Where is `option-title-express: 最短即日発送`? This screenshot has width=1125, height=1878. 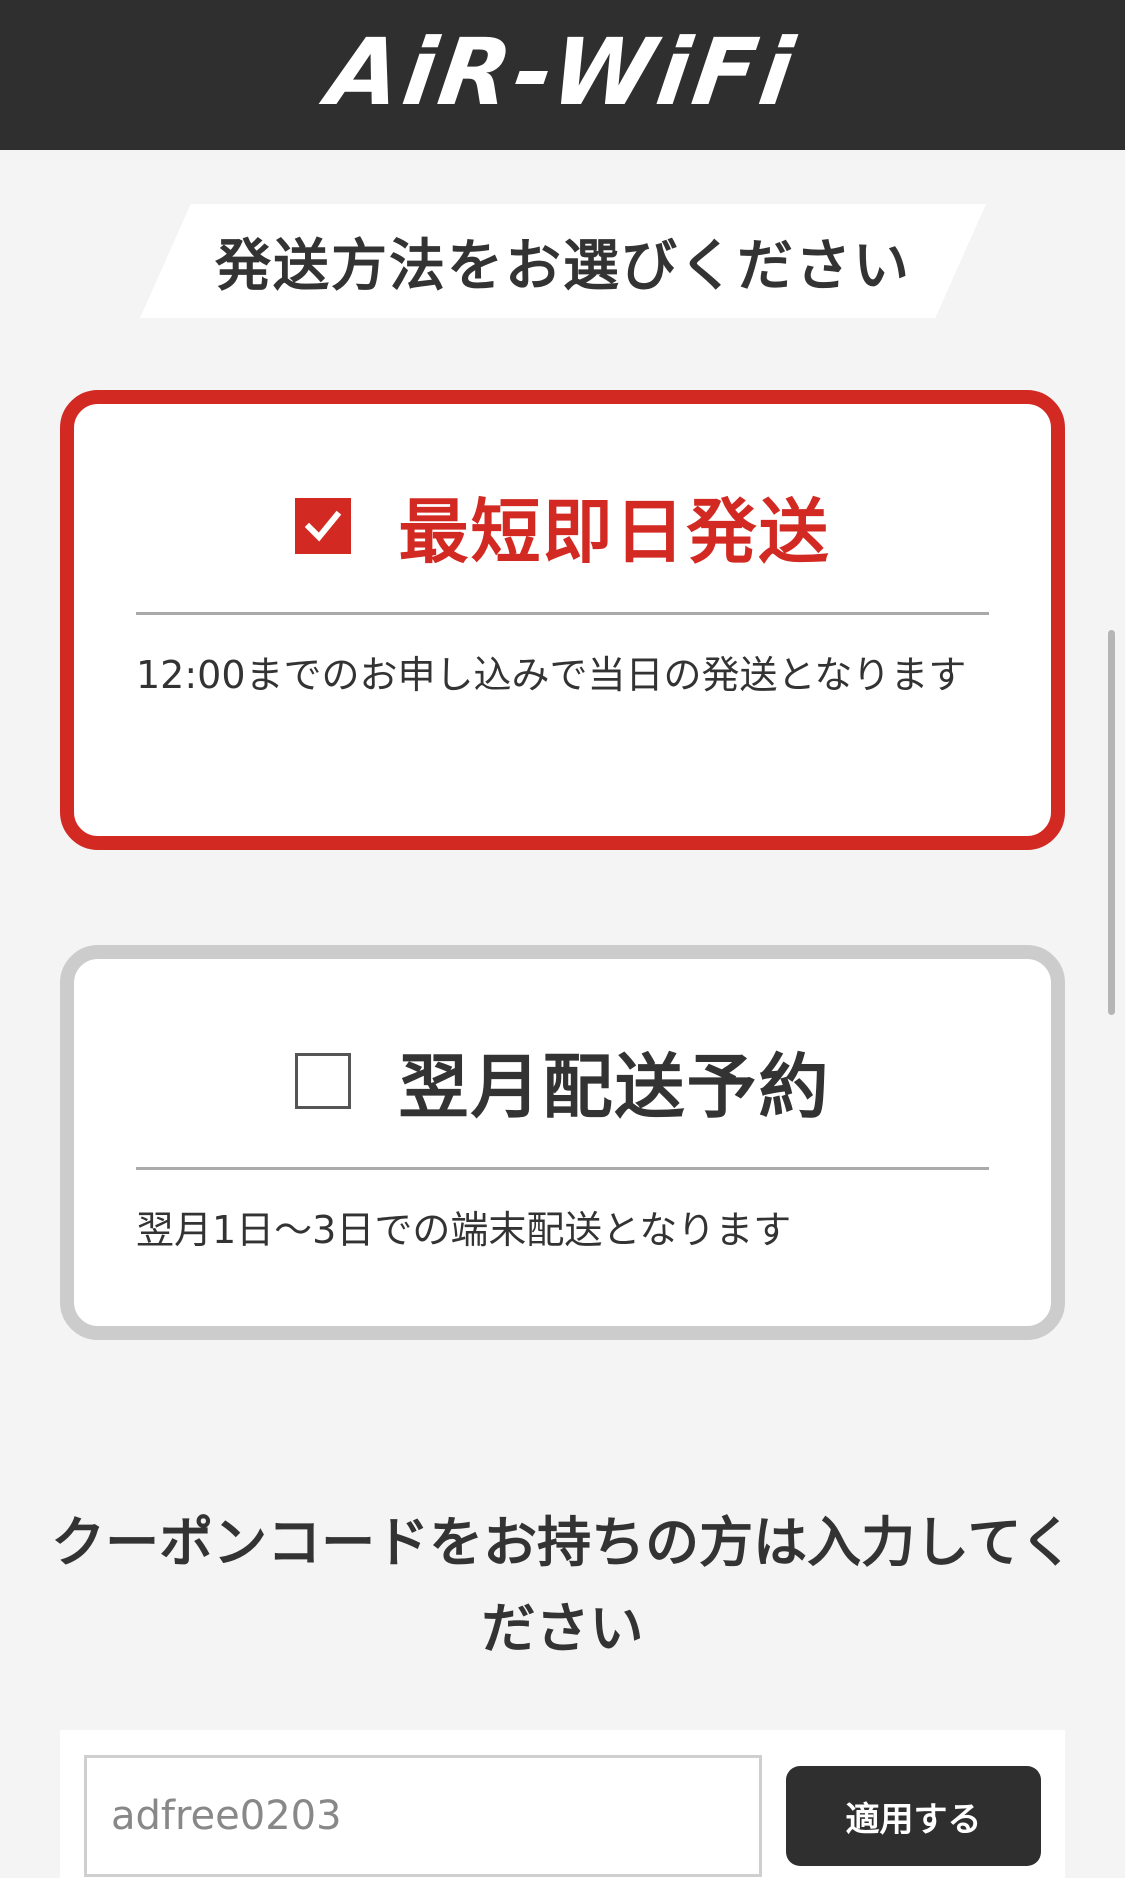
option-title-express: 最短即日発送 is located at coordinates (614, 531).